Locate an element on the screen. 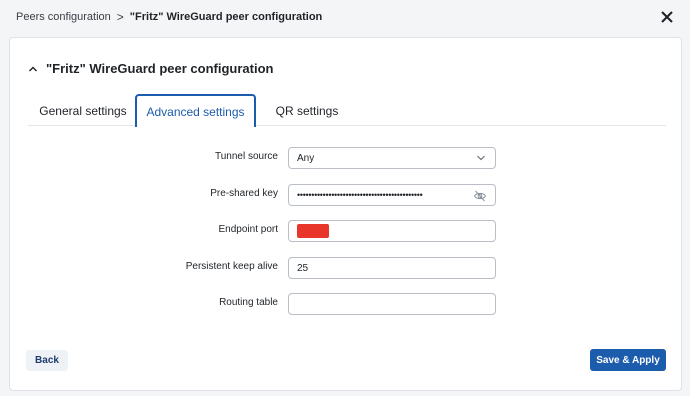 This screenshot has width=690, height=396. endpoint-port-label: Endpoint port is located at coordinates (248, 229).